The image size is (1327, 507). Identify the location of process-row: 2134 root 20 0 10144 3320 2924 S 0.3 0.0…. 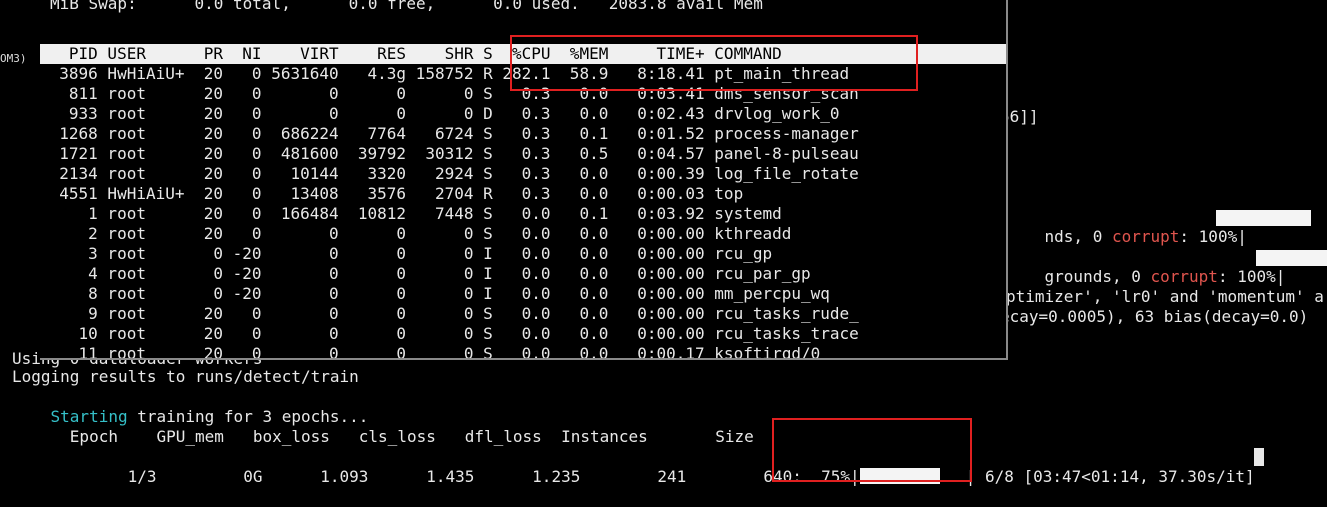
(449, 173).